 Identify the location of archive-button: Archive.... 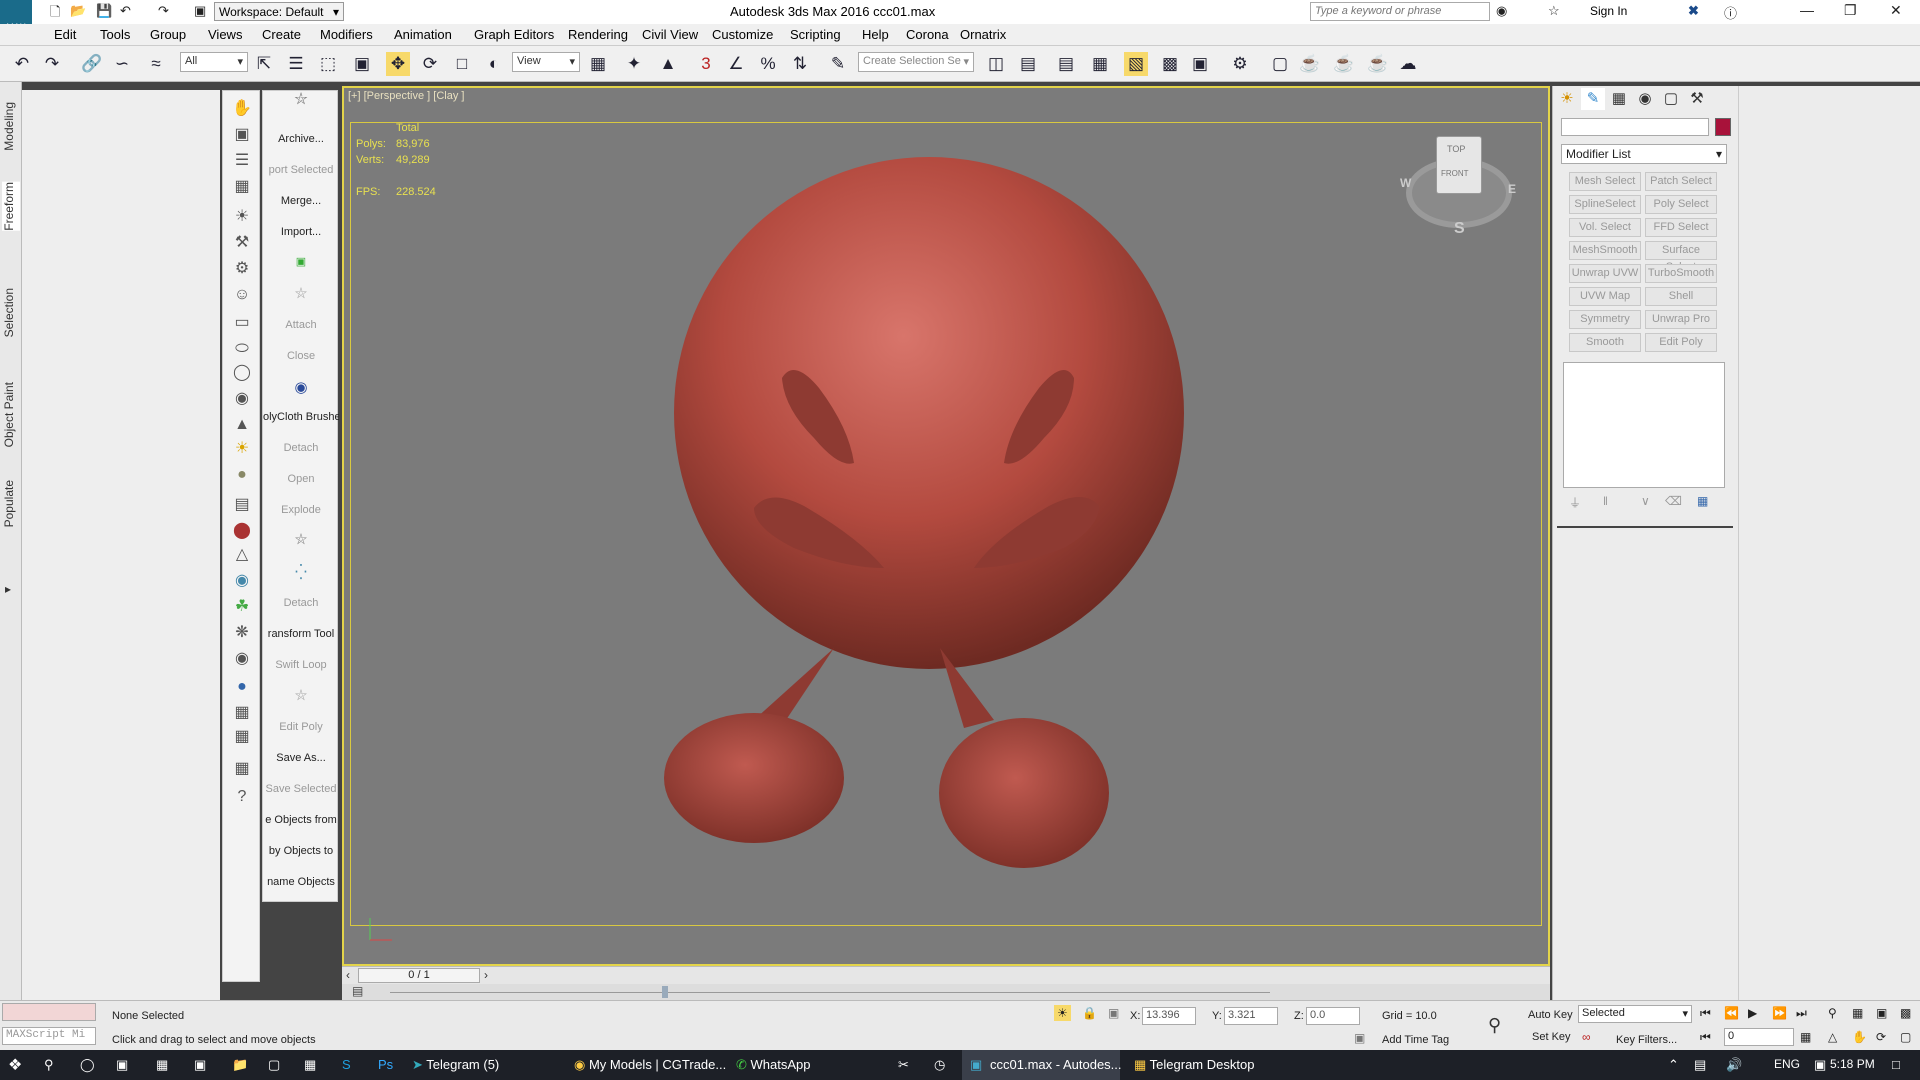
(301, 139).